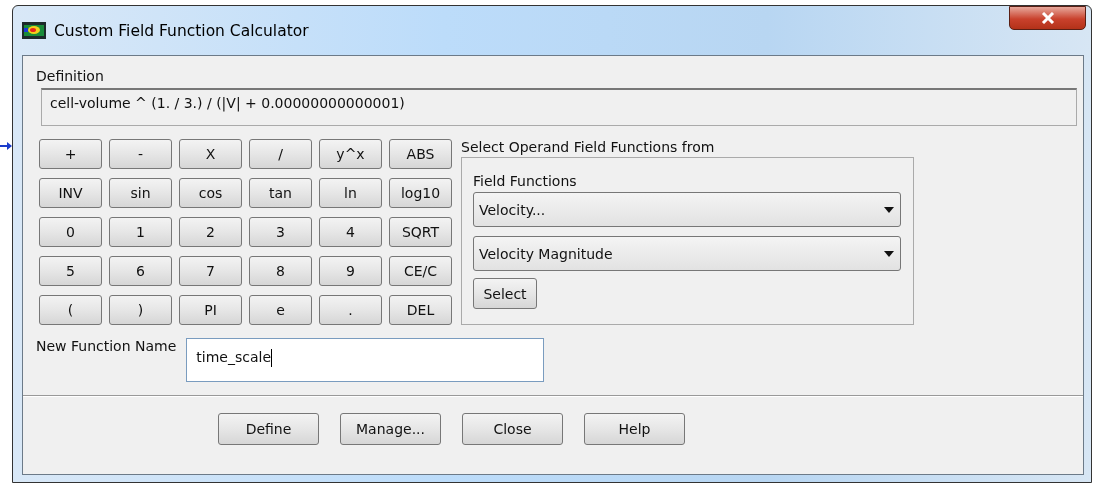  Describe the element at coordinates (140, 271) in the screenshot. I see `calculator-key: 6` at that location.